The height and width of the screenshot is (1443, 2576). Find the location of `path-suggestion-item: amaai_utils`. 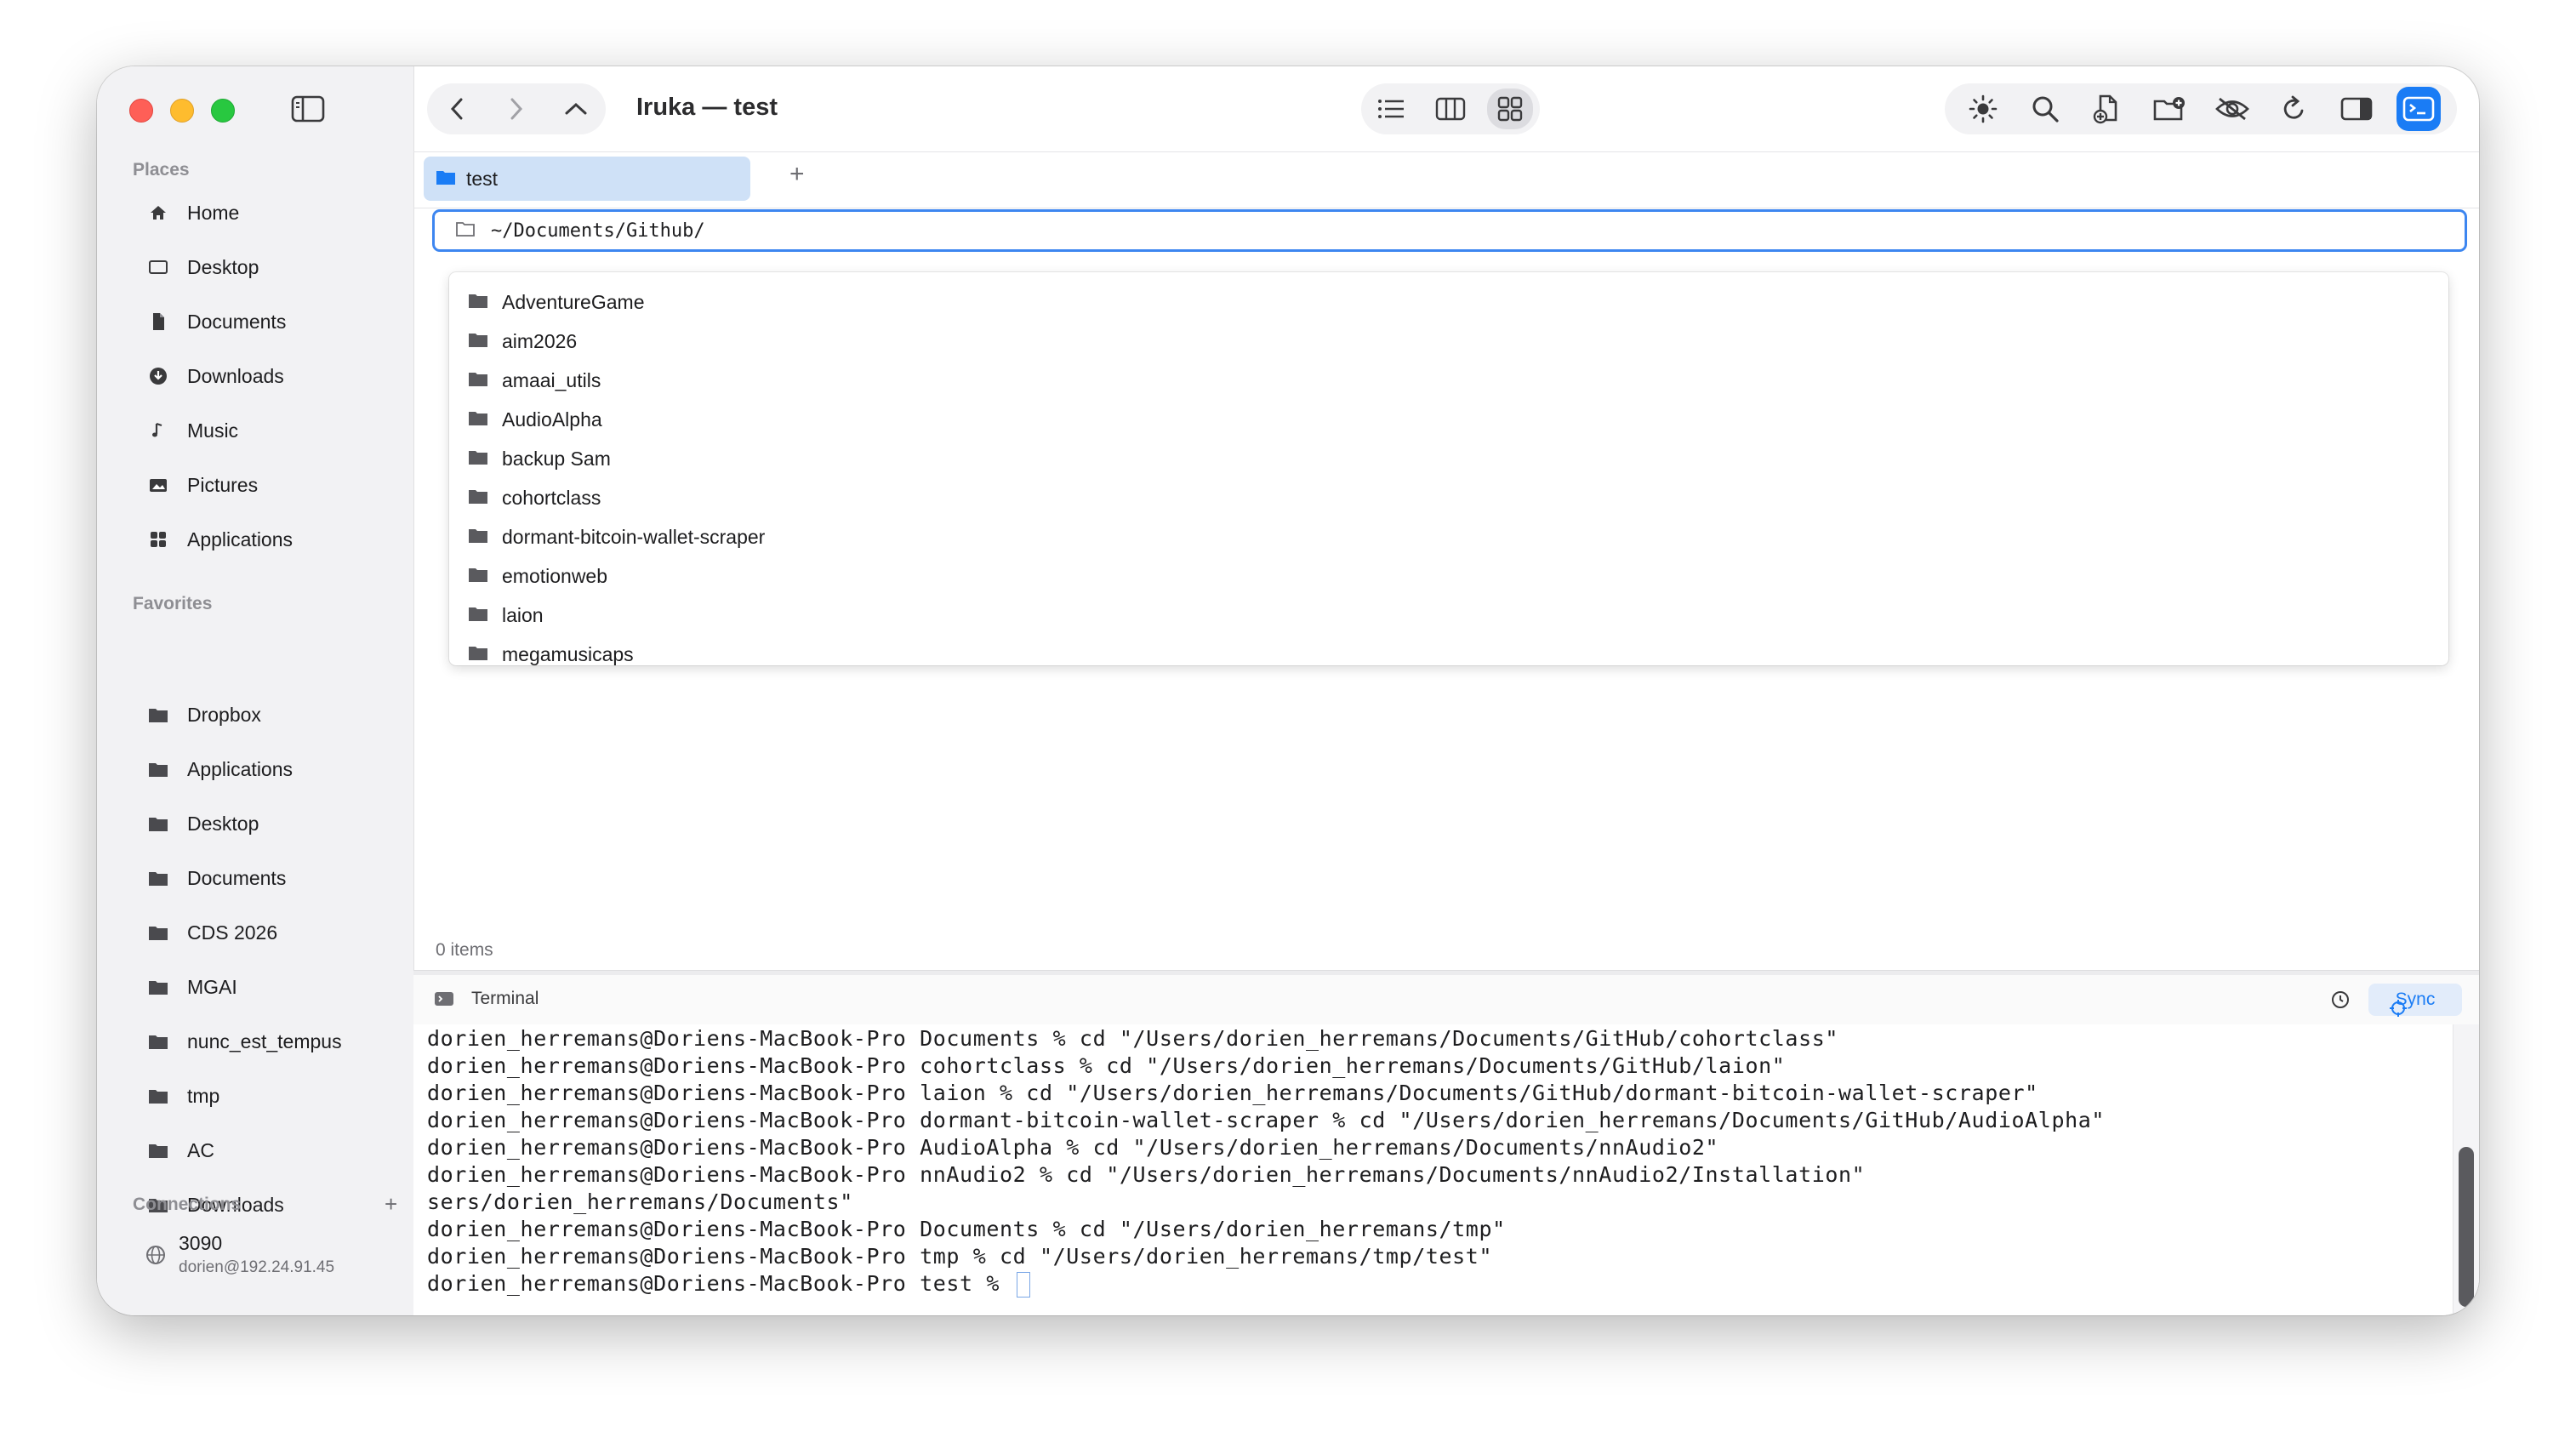

path-suggestion-item: amaai_utils is located at coordinates (535, 380).